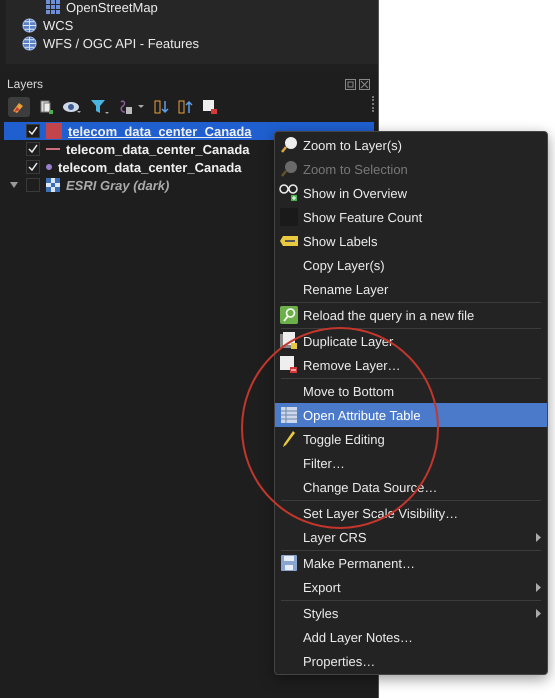  I want to click on glasses-icon, so click(289, 193).